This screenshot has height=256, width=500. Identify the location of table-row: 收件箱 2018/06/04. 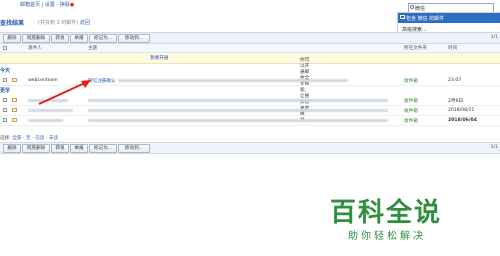
(250, 121).